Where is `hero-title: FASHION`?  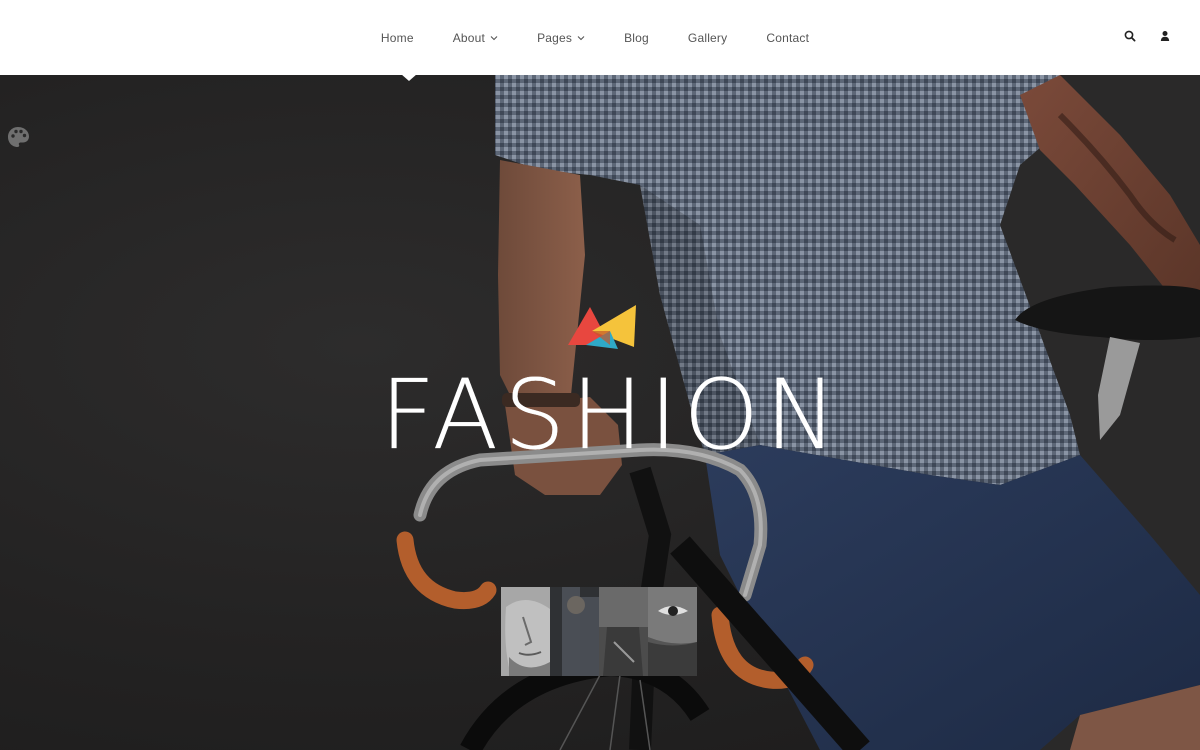 hero-title: FASHION is located at coordinates (611, 415).